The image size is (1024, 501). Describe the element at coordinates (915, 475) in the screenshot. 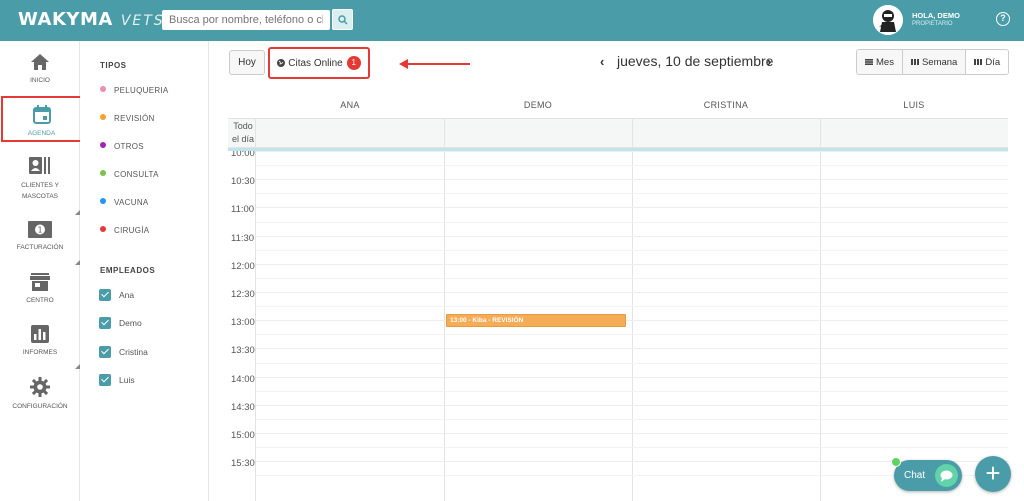

I see `chat-label: Chat` at that location.